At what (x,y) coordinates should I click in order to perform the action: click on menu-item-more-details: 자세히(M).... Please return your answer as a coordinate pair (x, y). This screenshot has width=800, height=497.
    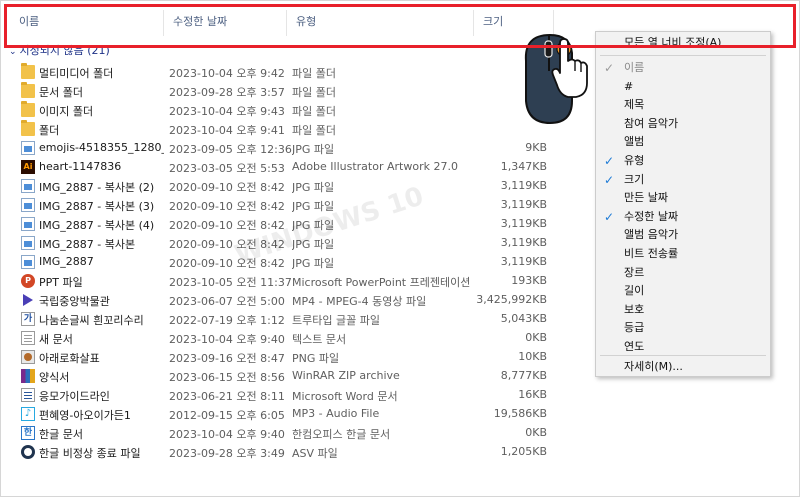
    Looking at the image, I should click on (683, 367).